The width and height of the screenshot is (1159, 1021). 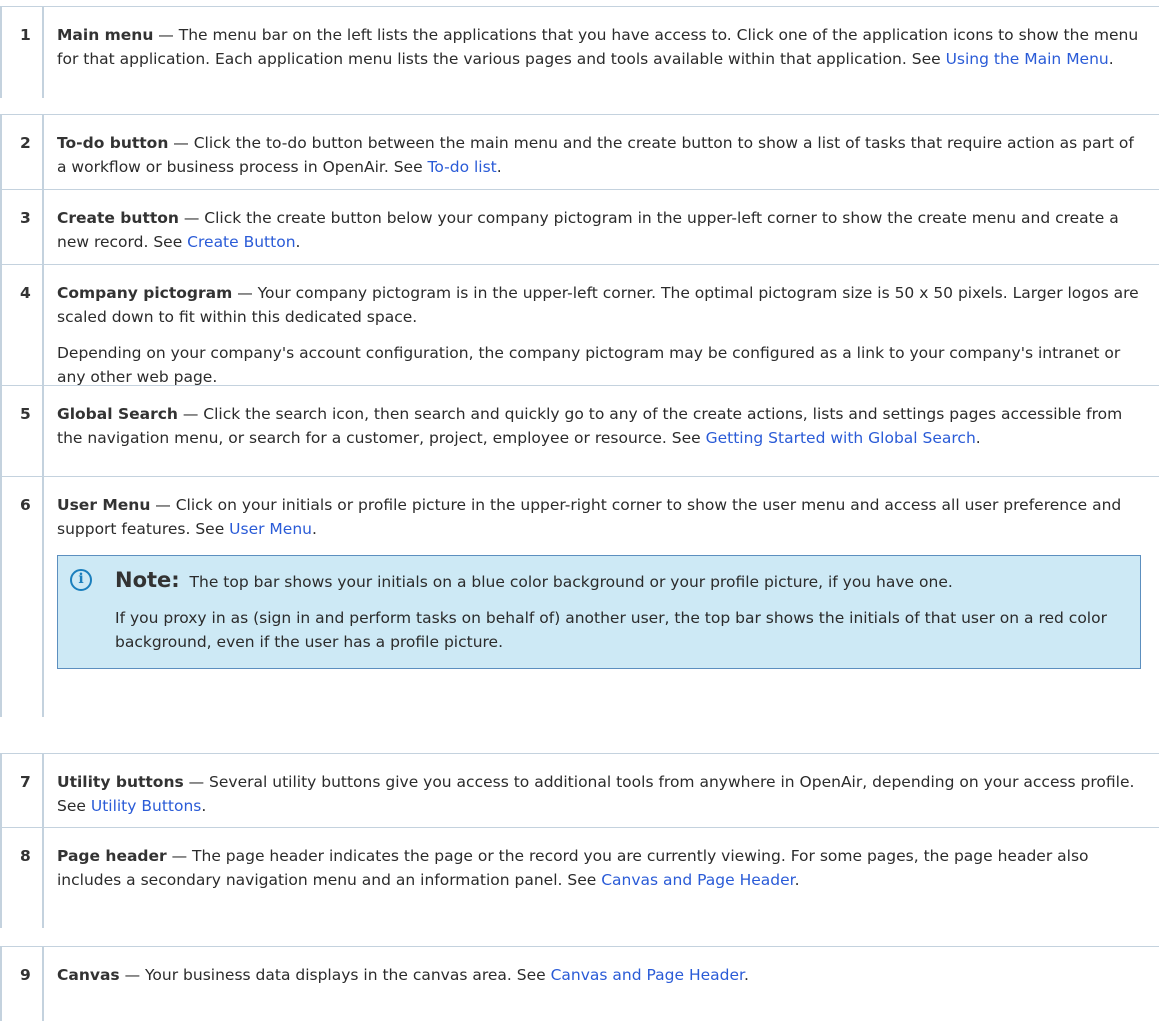 What do you see at coordinates (23, 597) in the screenshot?
I see `row-number: 6` at bounding box center [23, 597].